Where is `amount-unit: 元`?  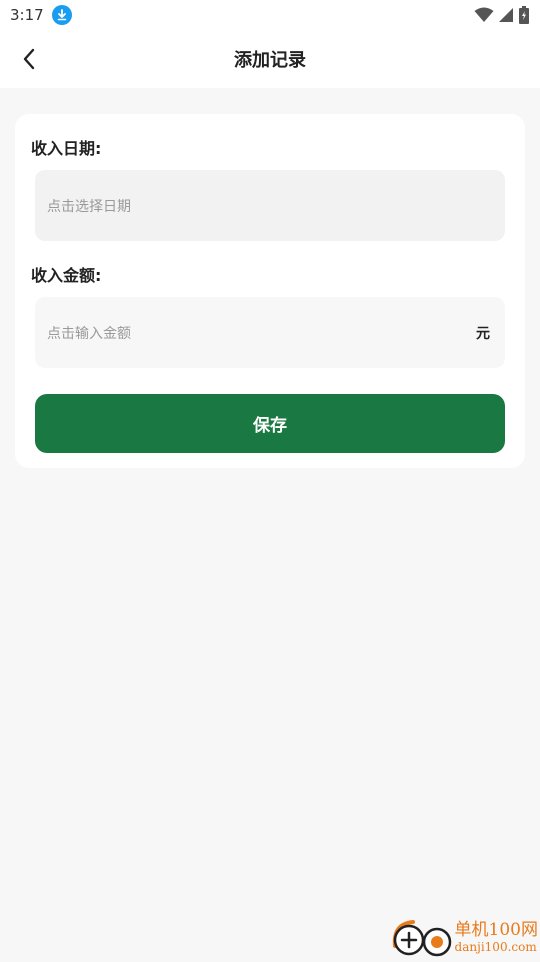 amount-unit: 元 is located at coordinates (483, 333).